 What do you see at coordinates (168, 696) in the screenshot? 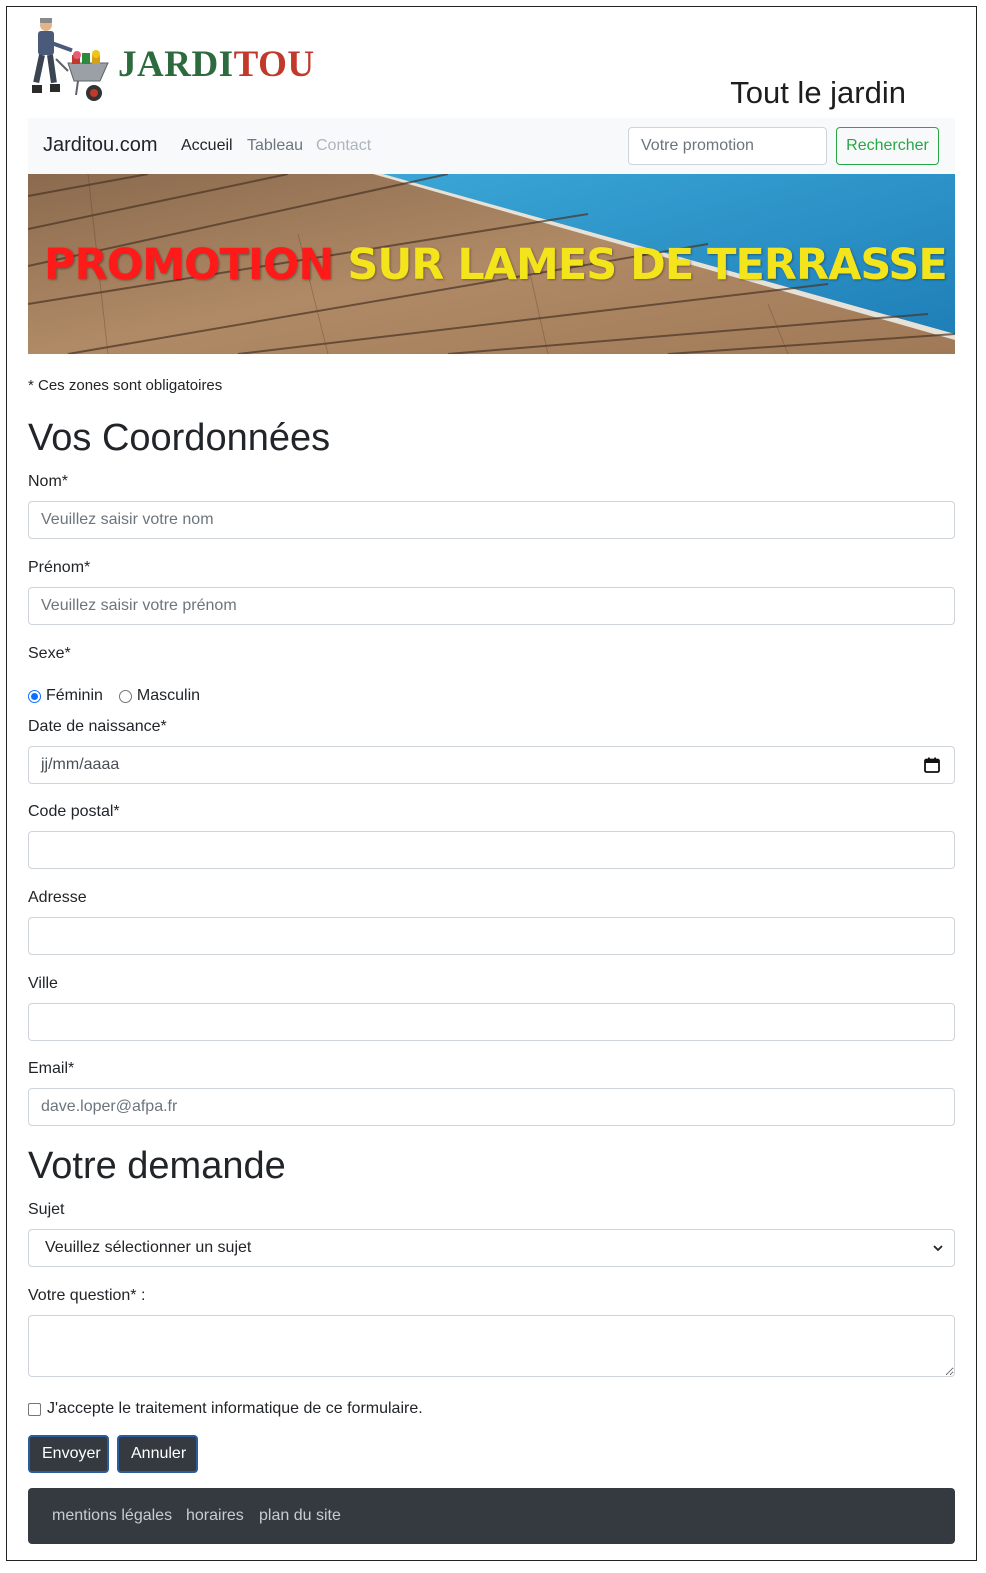
I see `radio-masculin-label: Masculin` at bounding box center [168, 696].